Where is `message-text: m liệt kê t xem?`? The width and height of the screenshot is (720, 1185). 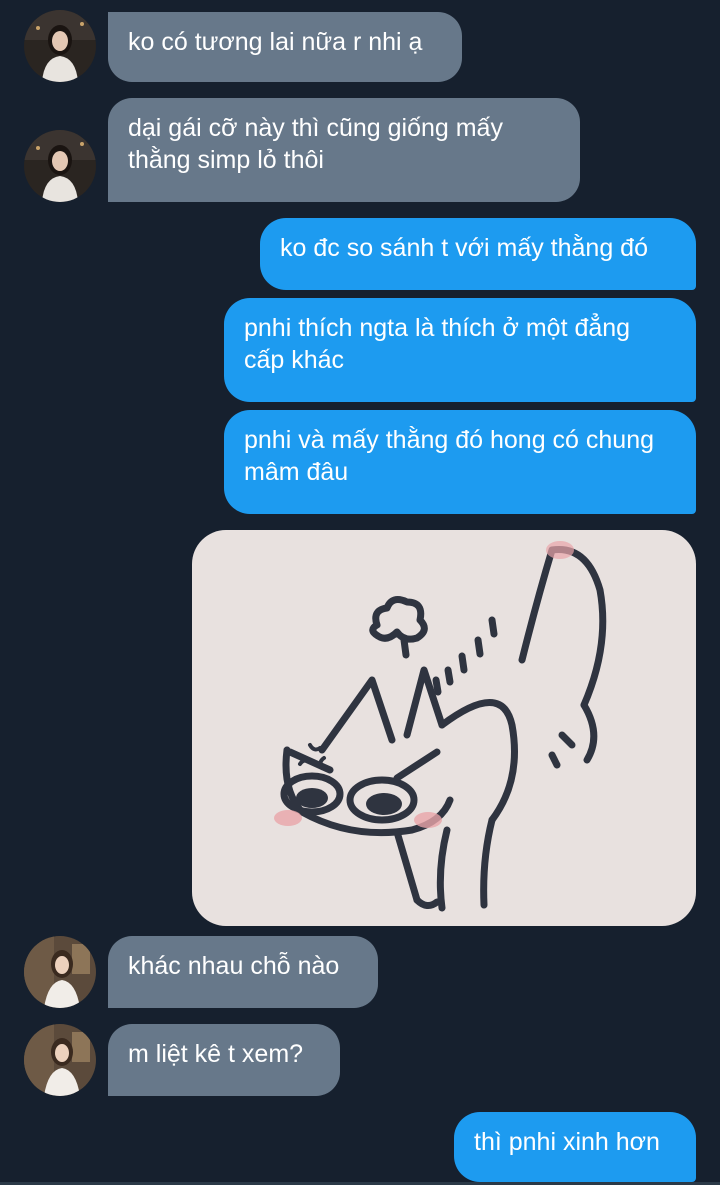
message-text: m liệt kê t xem? is located at coordinates (216, 1054).